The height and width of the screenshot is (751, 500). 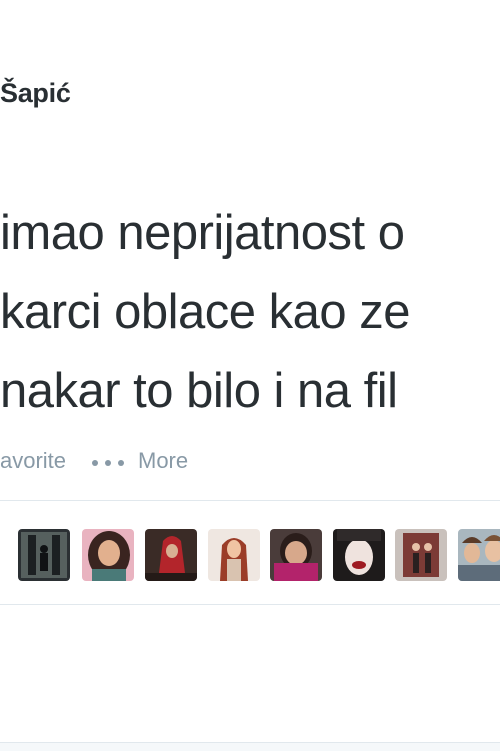 I want to click on tweet-text-line: imao neprijatnost o, so click(x=202, y=233).